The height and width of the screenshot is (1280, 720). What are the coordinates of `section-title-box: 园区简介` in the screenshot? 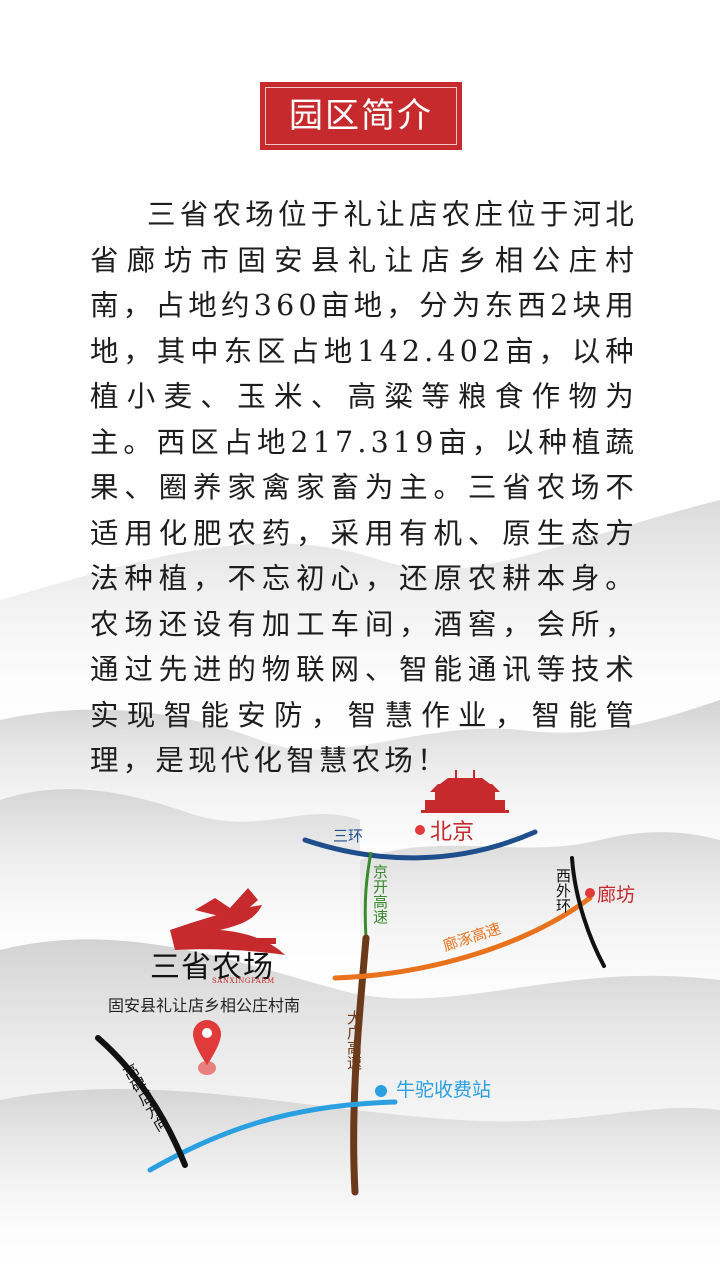 It's located at (361, 116).